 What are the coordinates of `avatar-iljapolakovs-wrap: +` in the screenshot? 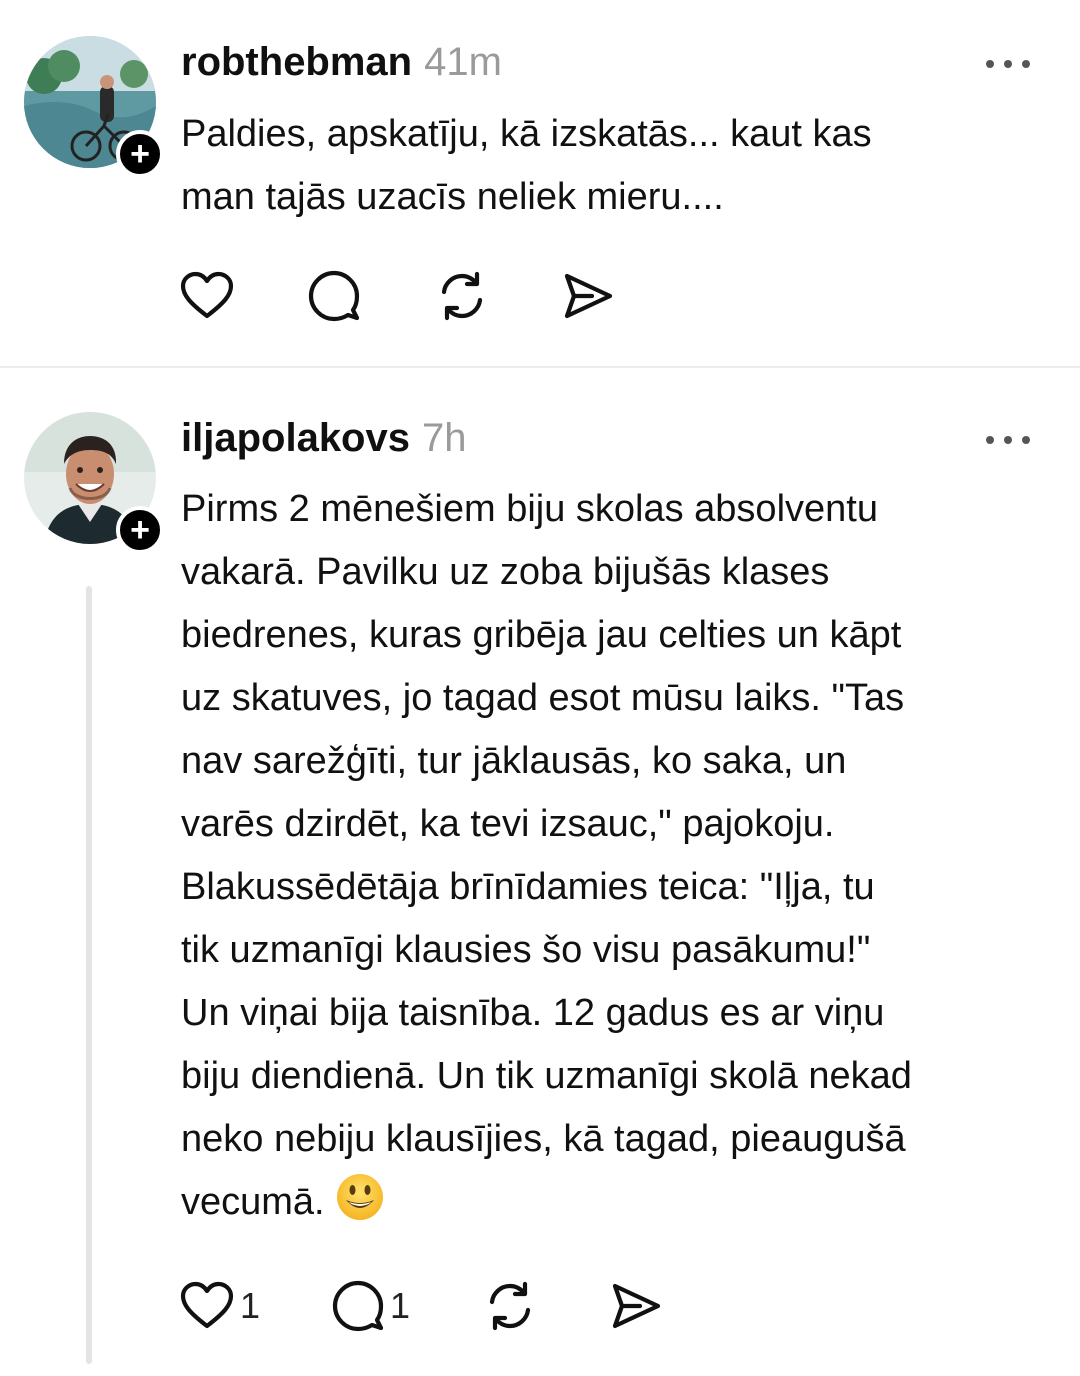 It's located at (94, 483).